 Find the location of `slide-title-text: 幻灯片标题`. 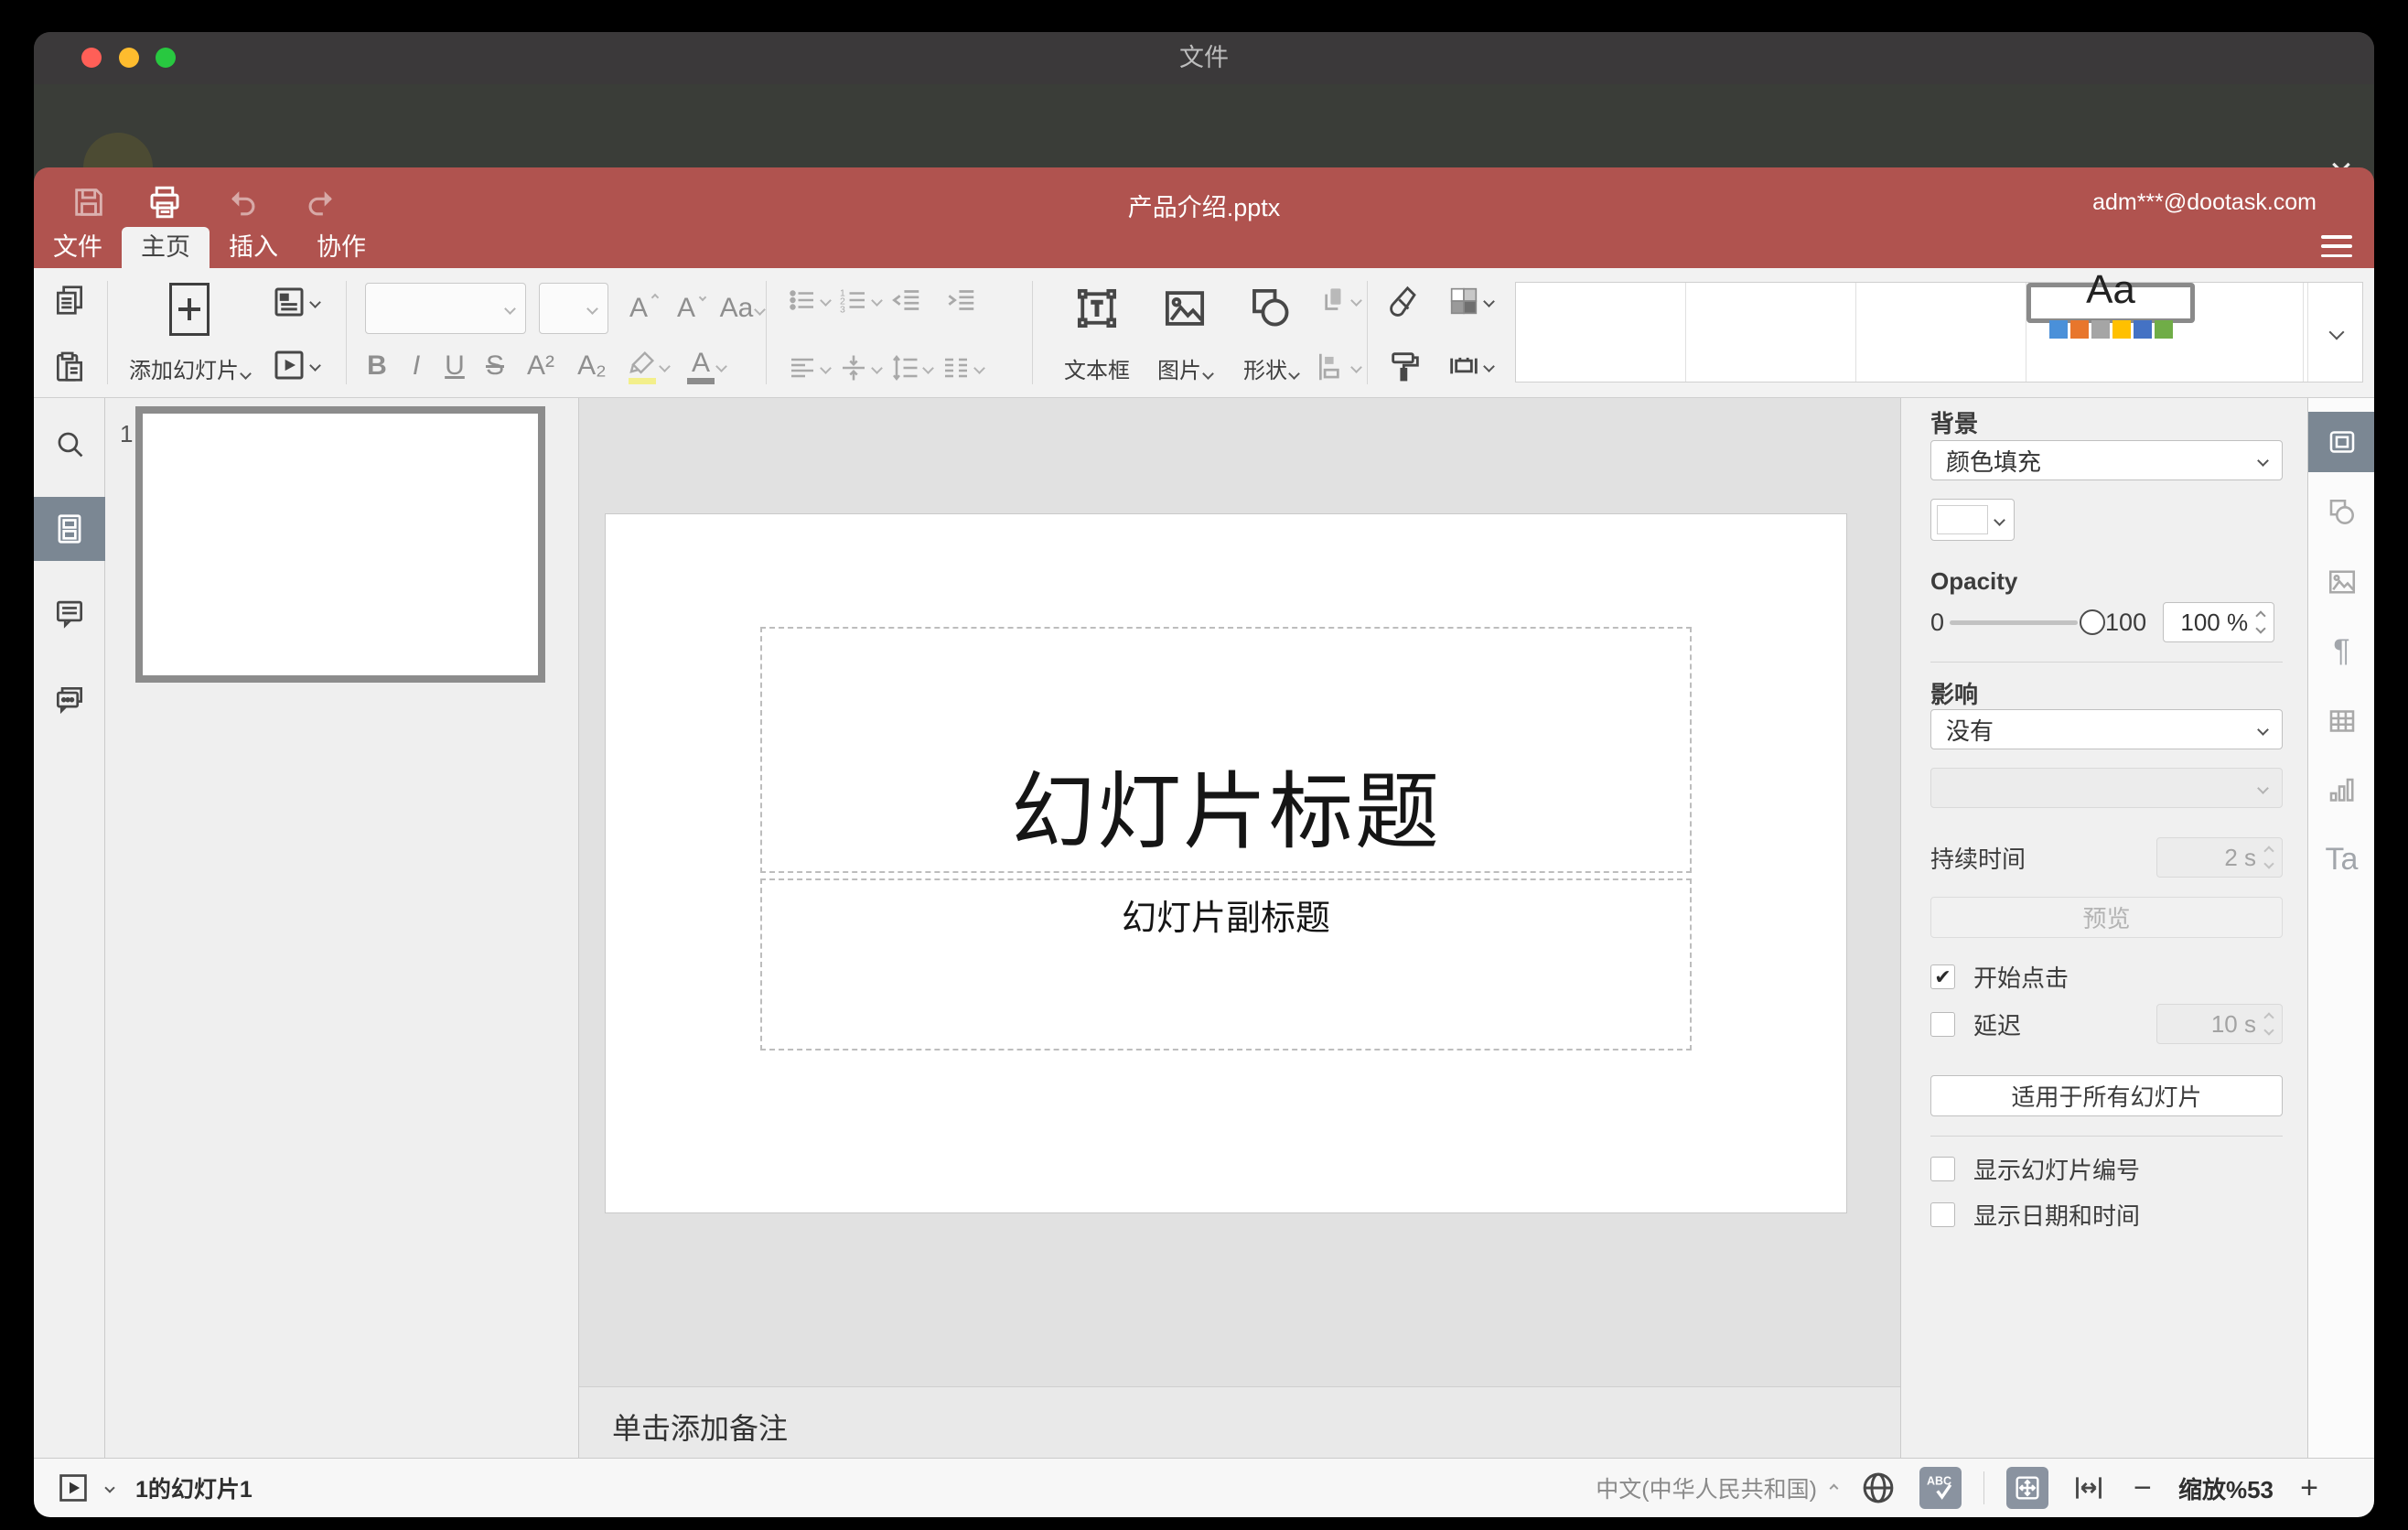

slide-title-text: 幻灯片标题 is located at coordinates (1226, 805).